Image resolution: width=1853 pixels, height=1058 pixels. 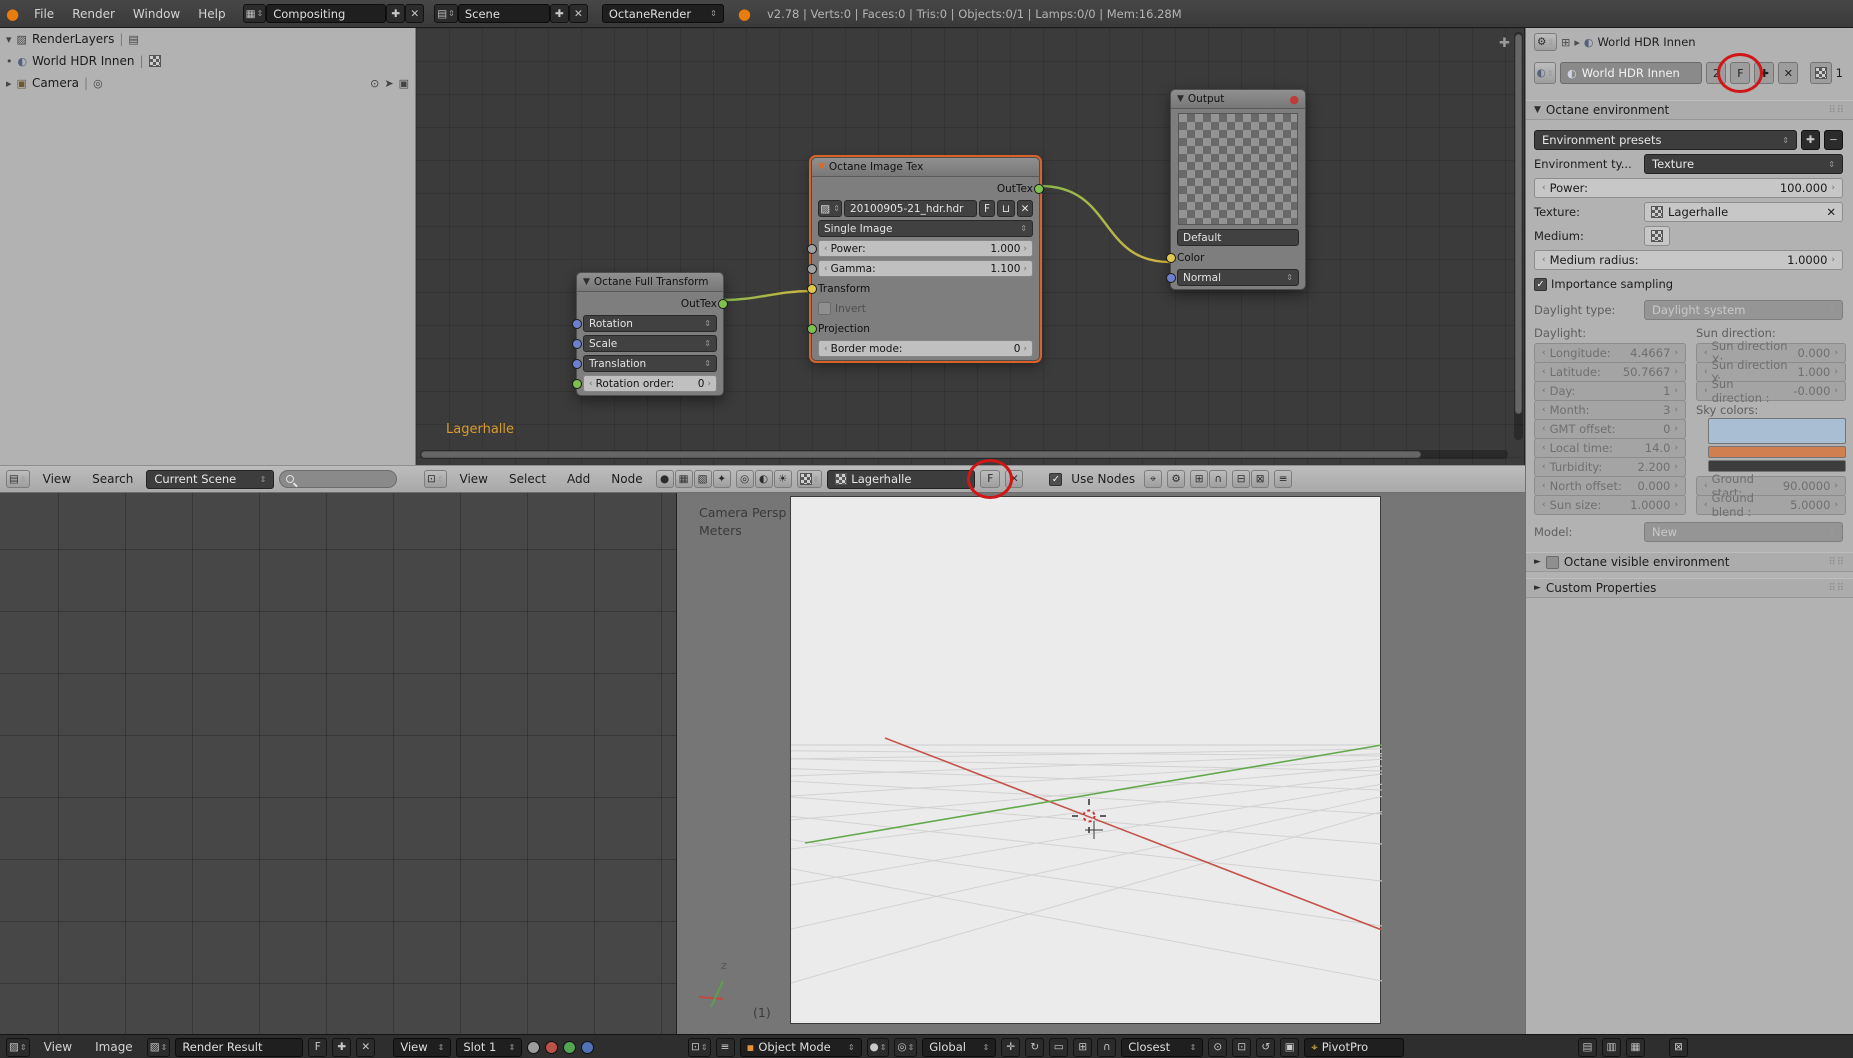 I want to click on medium-select-button, so click(x=1657, y=236).